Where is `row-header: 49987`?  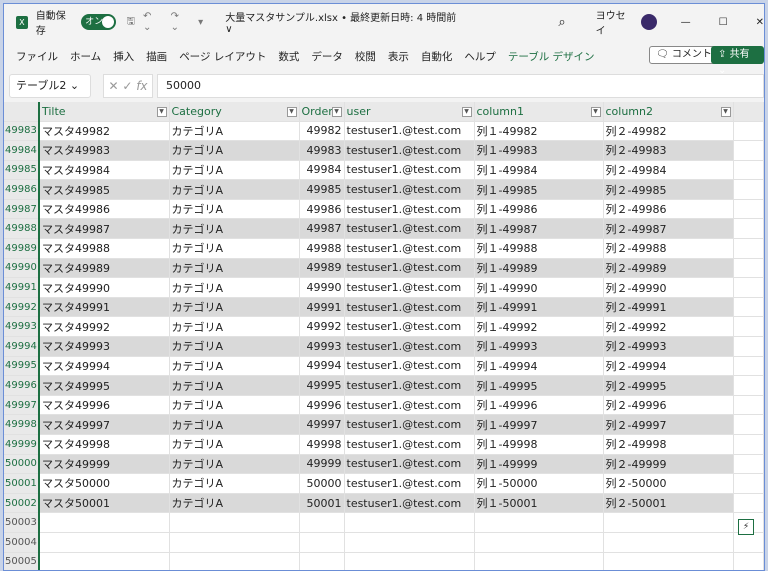 row-header: 49987 is located at coordinates (22, 209).